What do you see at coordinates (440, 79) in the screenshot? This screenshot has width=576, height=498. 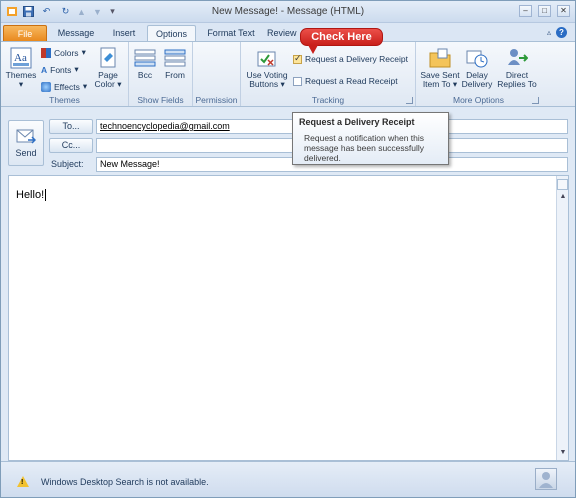 I see `save-sent-label: Save Sent Item To` at bounding box center [440, 79].